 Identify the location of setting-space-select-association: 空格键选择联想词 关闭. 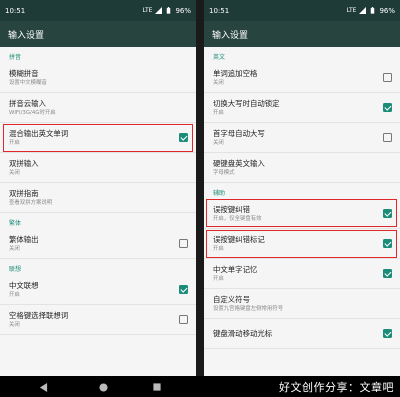
(98, 320).